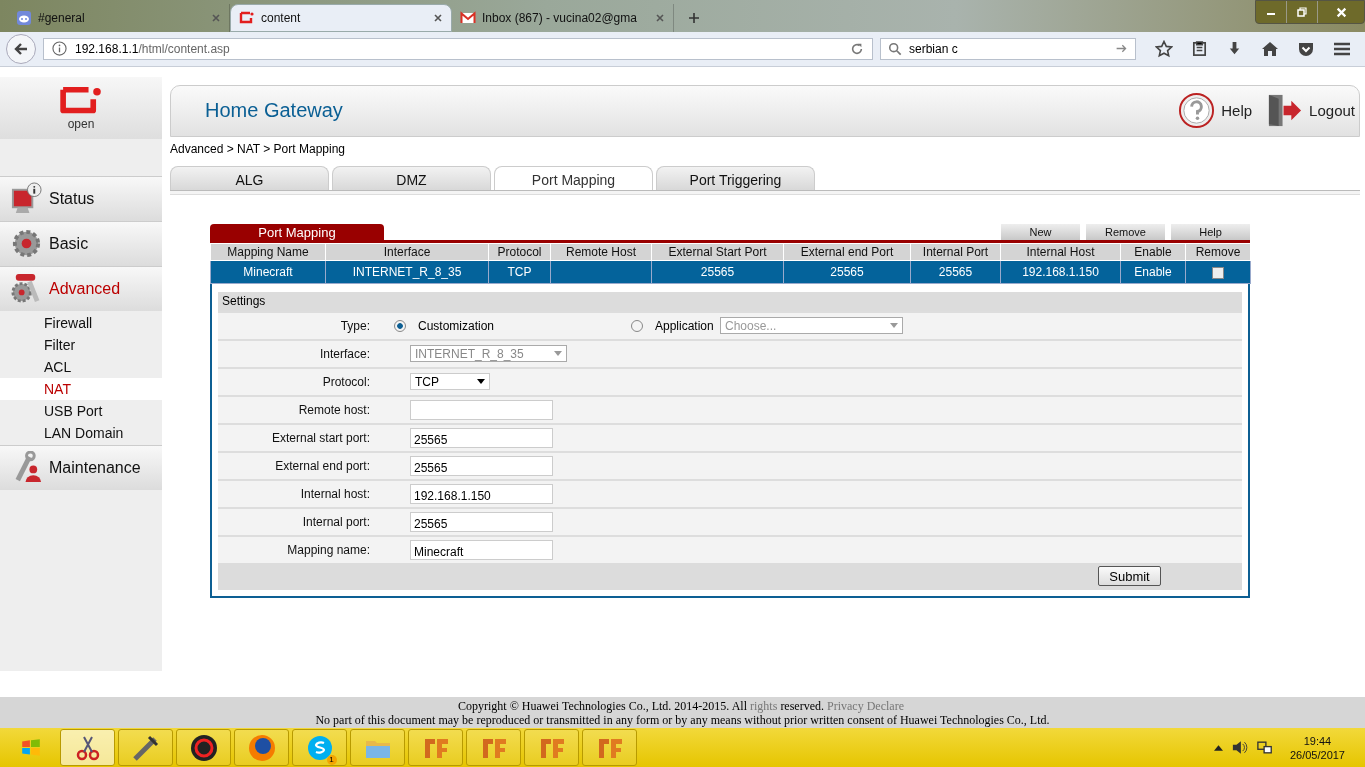 The image size is (1365, 767). Describe the element at coordinates (458, 48) in the screenshot. I see `address-field: 192.168.1.1/html/content.asp` at that location.